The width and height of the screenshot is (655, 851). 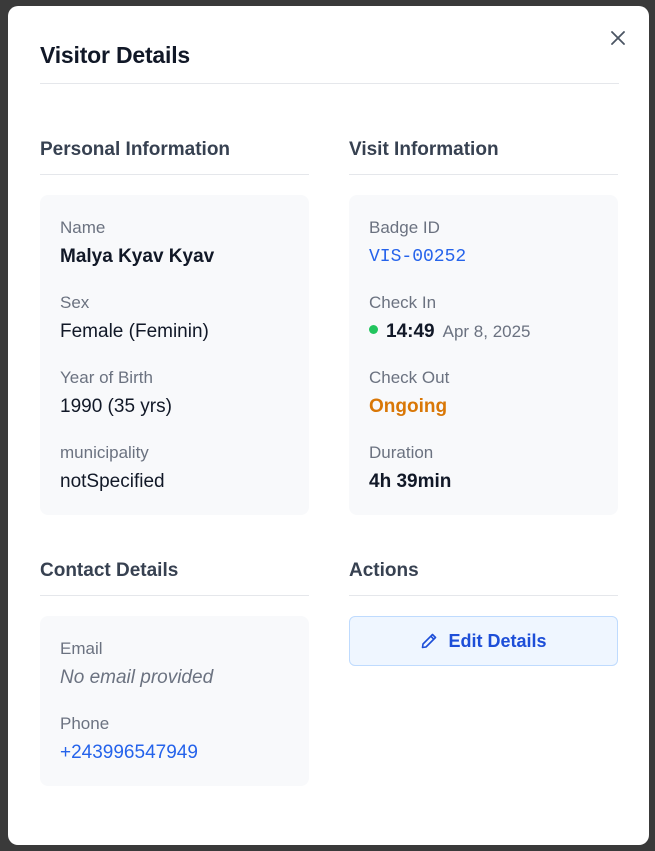 I want to click on check-in-label: Check In, so click(x=403, y=302).